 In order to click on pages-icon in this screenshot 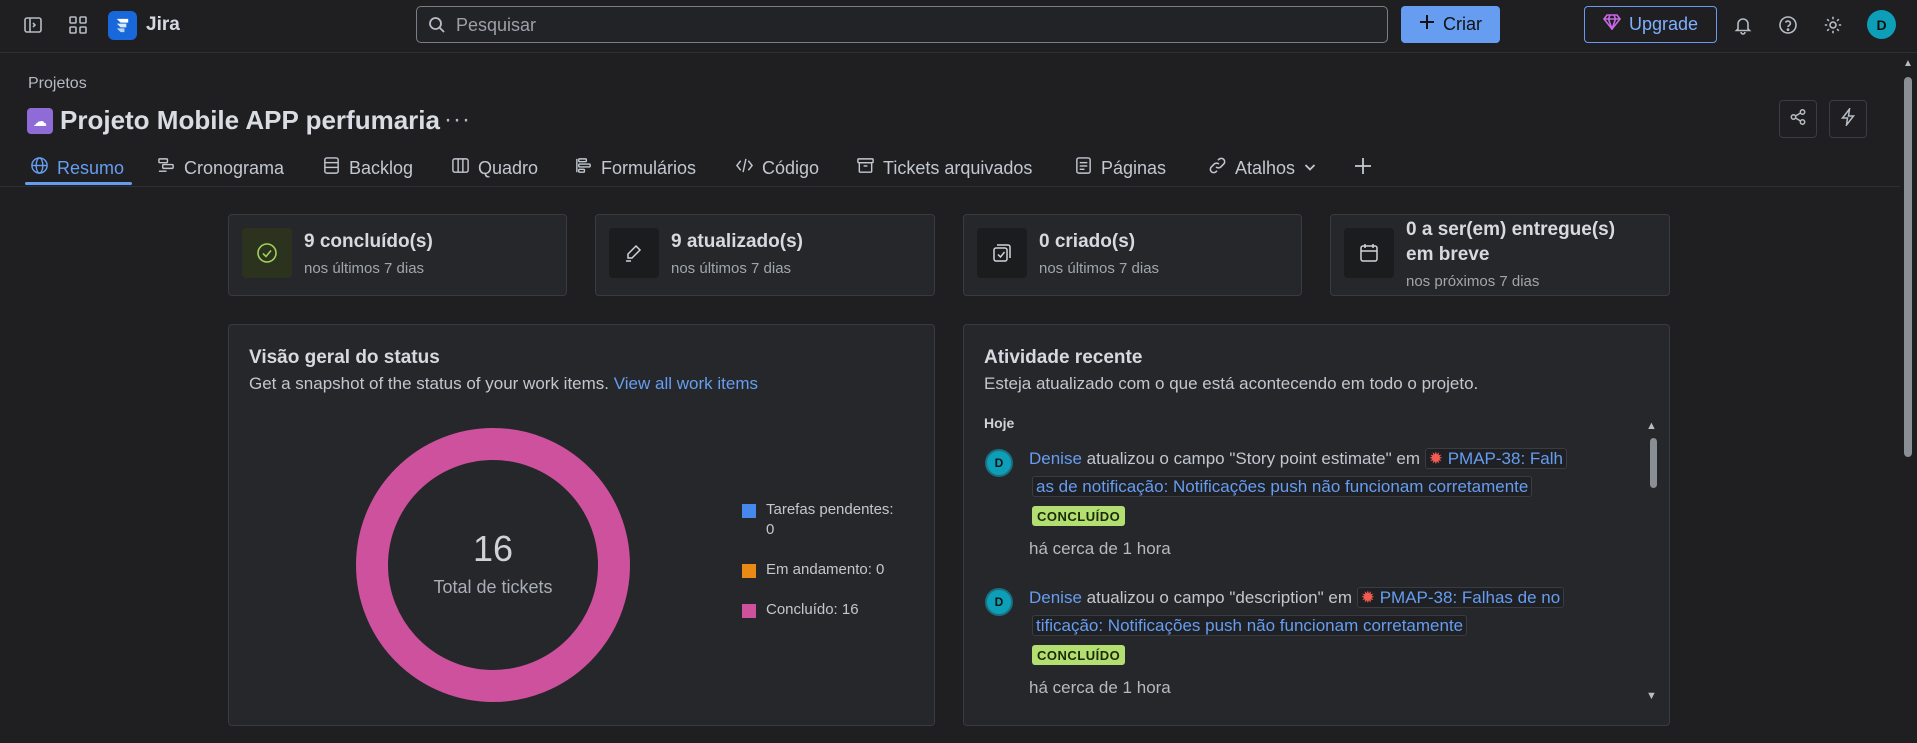, I will do `click(1083, 168)`.